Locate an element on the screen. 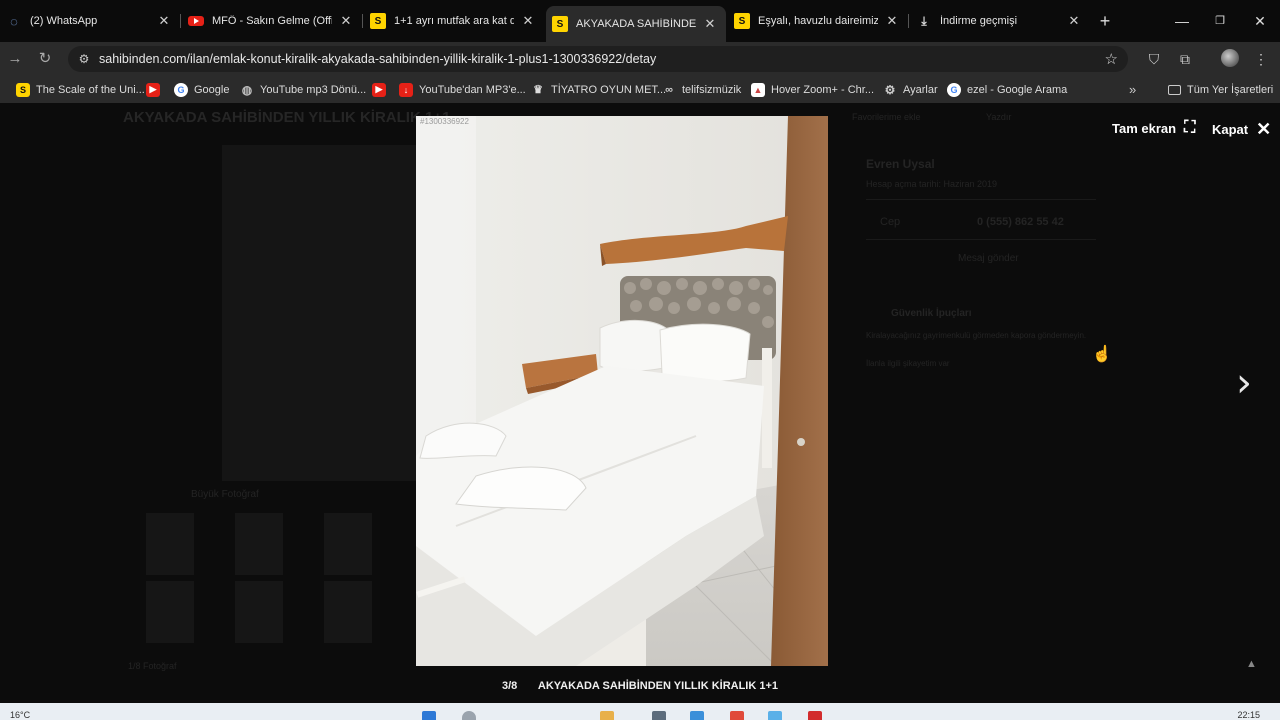 This screenshot has width=1280, height=720. minimize-button: — is located at coordinates (1182, 21).